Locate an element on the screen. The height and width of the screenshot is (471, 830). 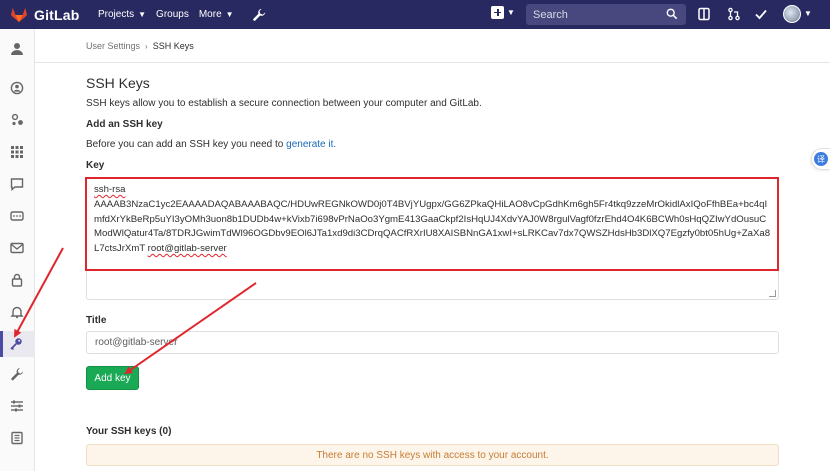
groups-link: Groups is located at coordinates (172, 14).